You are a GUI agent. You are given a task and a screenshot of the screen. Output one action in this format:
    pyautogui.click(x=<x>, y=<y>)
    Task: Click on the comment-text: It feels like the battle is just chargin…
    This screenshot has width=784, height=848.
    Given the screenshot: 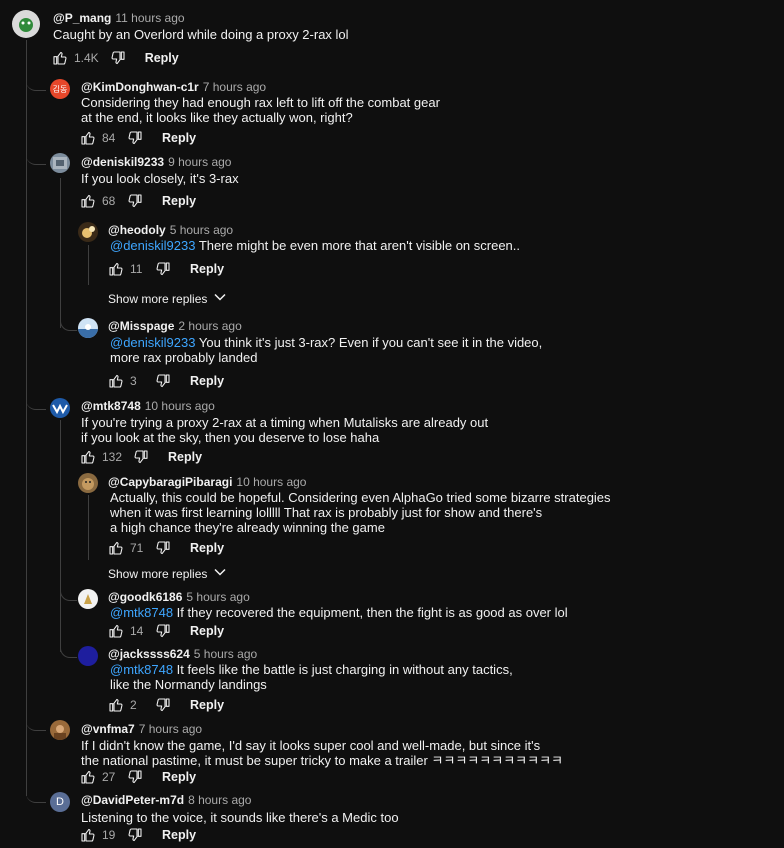 What is the action you would take?
    pyautogui.click(x=343, y=669)
    